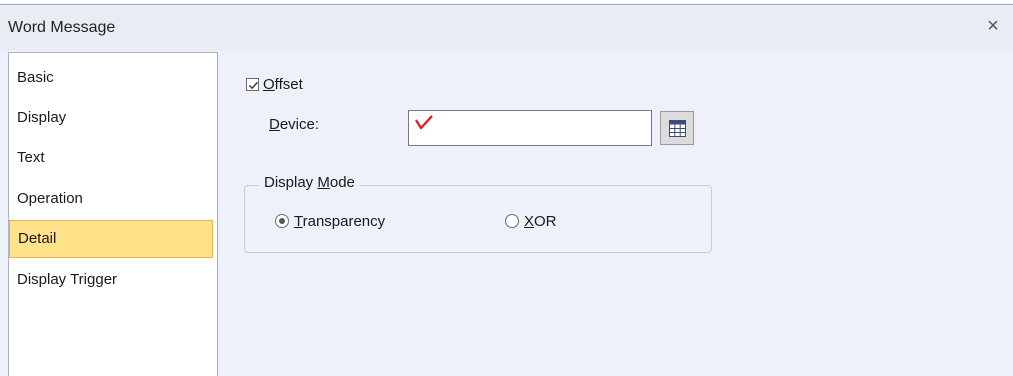  What do you see at coordinates (283, 84) in the screenshot?
I see `offset-label: Offset` at bounding box center [283, 84].